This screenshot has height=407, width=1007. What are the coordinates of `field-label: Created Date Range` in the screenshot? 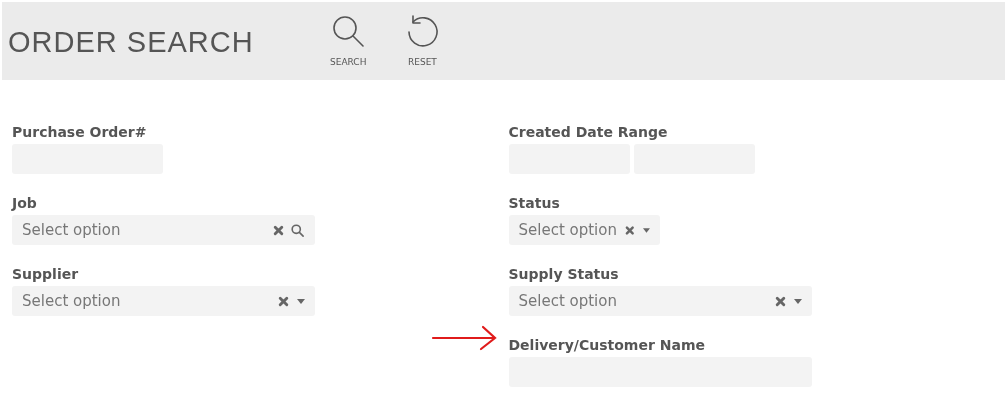 It's located at (588, 132).